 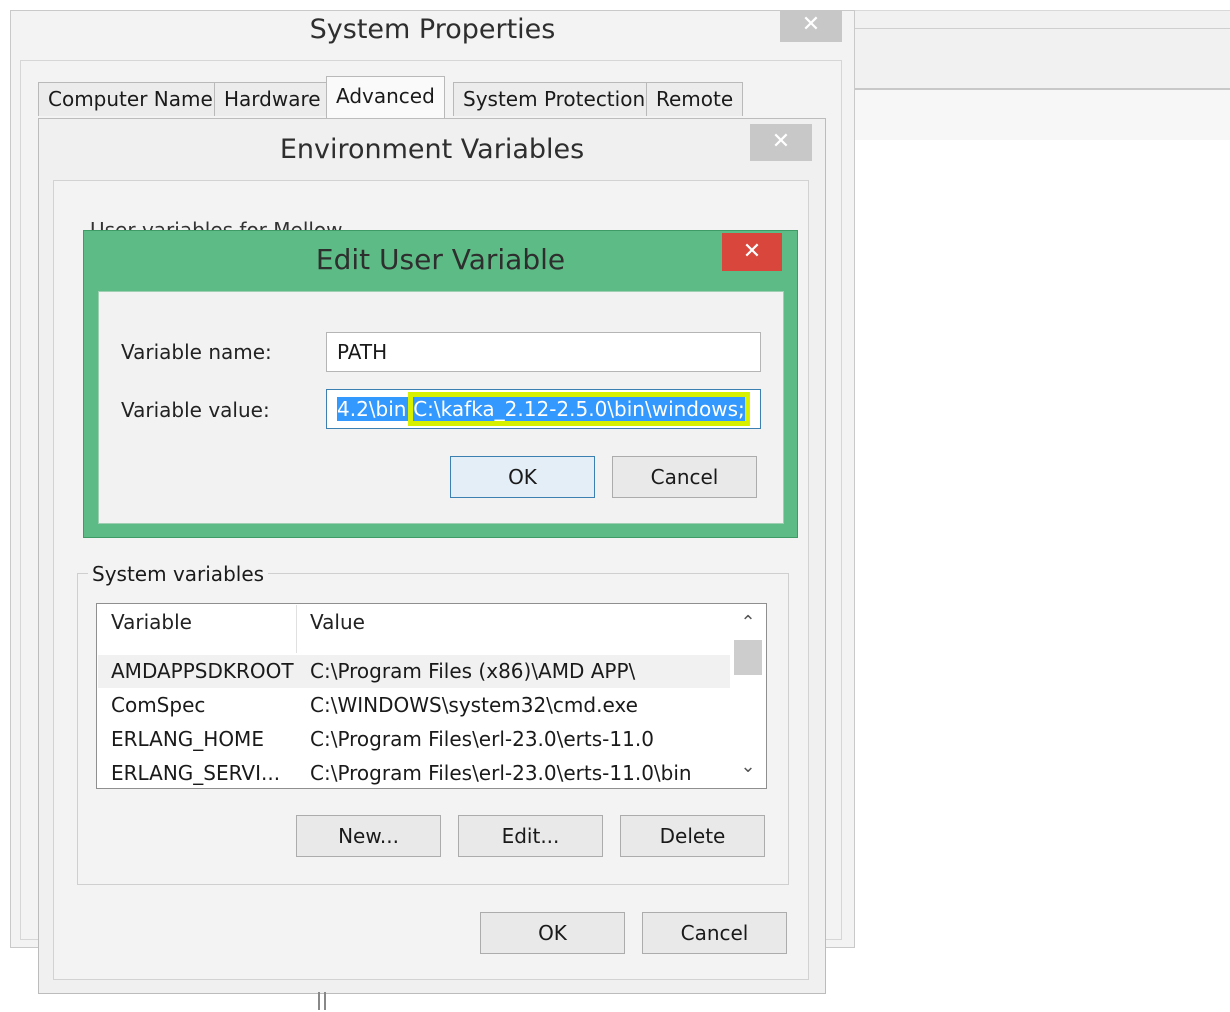 What do you see at coordinates (695, 99) in the screenshot?
I see `tab-remote: Remote` at bounding box center [695, 99].